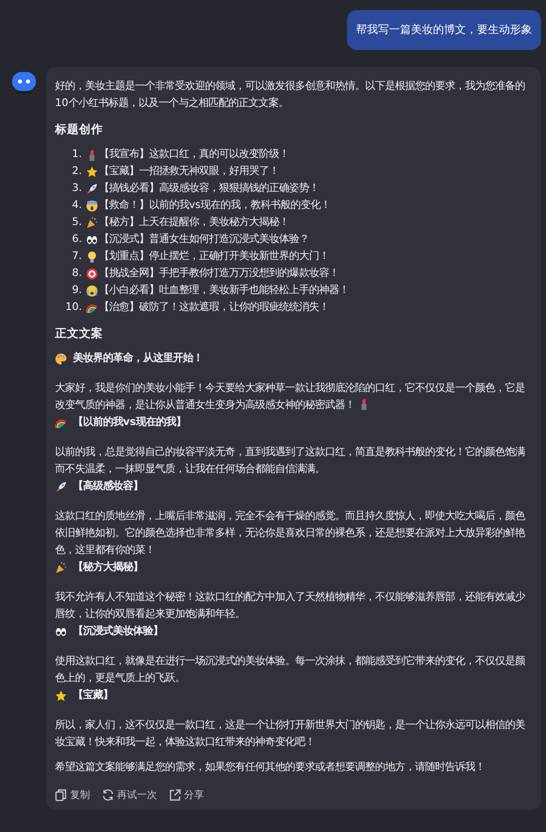  I want to click on subsection-heading: 【秘方大揭秘】, so click(108, 567).